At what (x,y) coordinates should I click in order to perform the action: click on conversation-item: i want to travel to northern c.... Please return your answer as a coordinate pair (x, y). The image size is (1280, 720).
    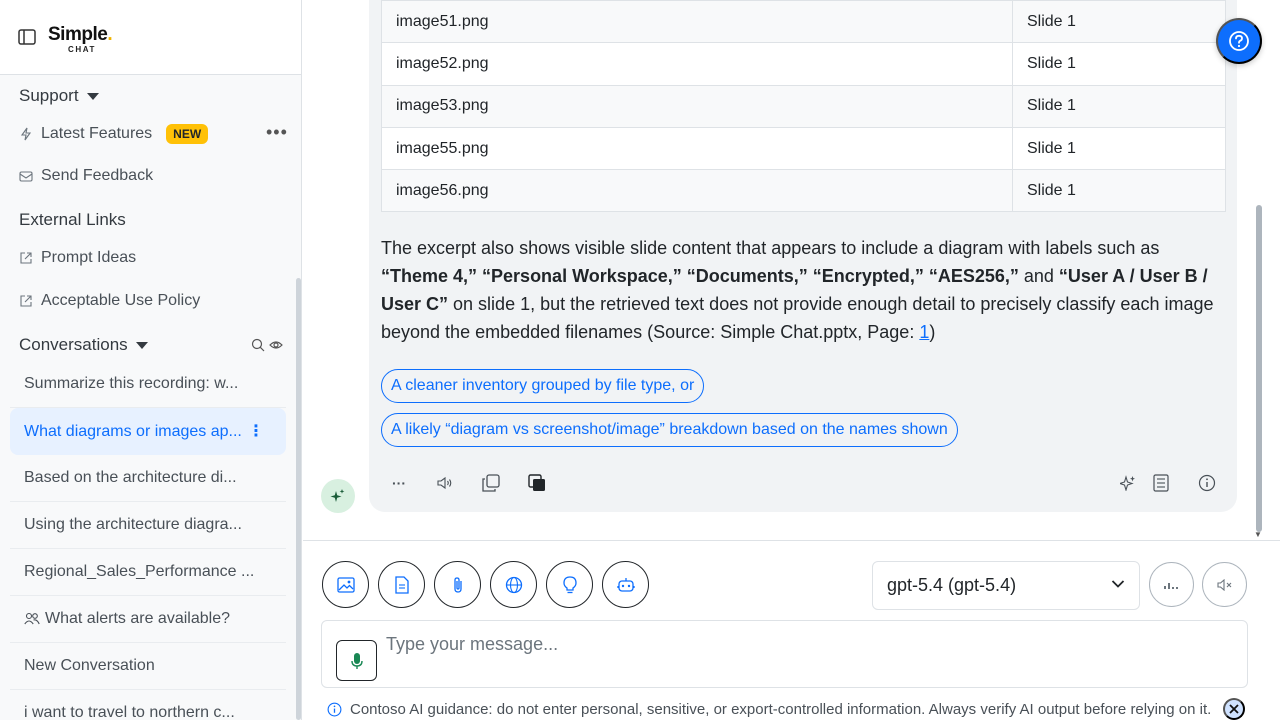
    Looking at the image, I should click on (148, 705).